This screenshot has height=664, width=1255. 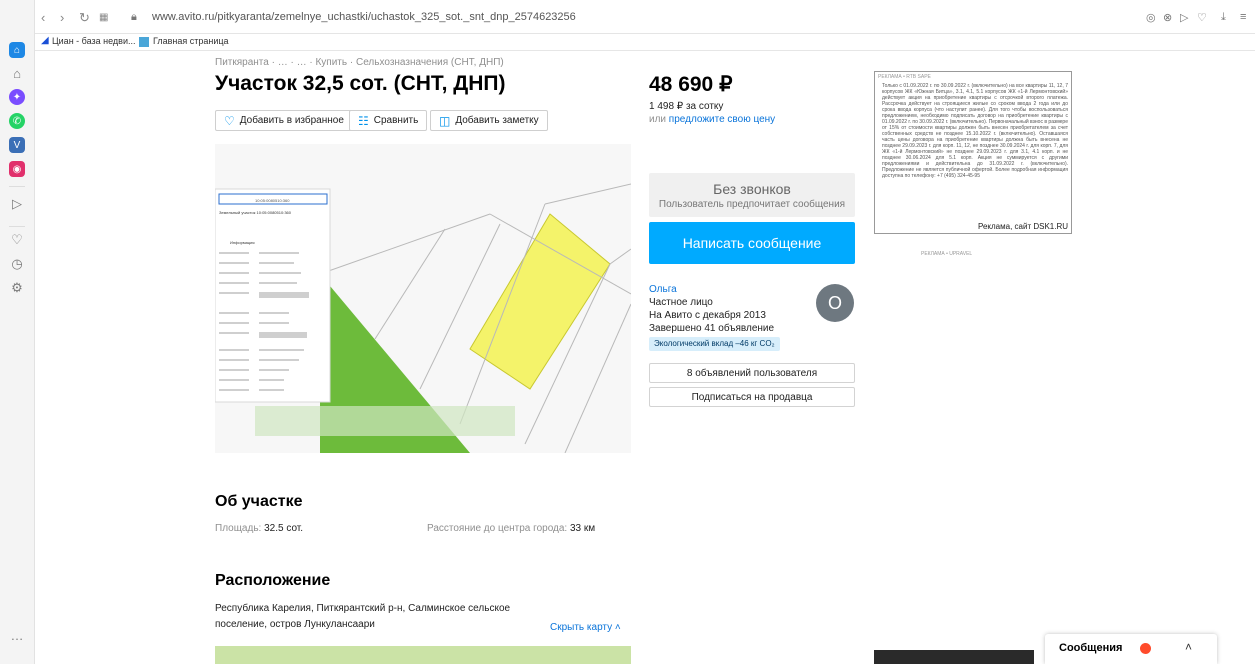 I want to click on offer-prefix: или, so click(x=658, y=119).